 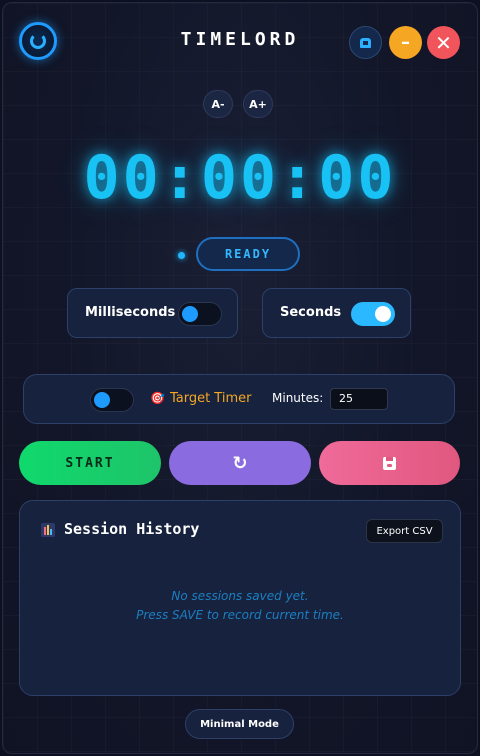 I want to click on seconds-label: Seconds, so click(x=311, y=312).